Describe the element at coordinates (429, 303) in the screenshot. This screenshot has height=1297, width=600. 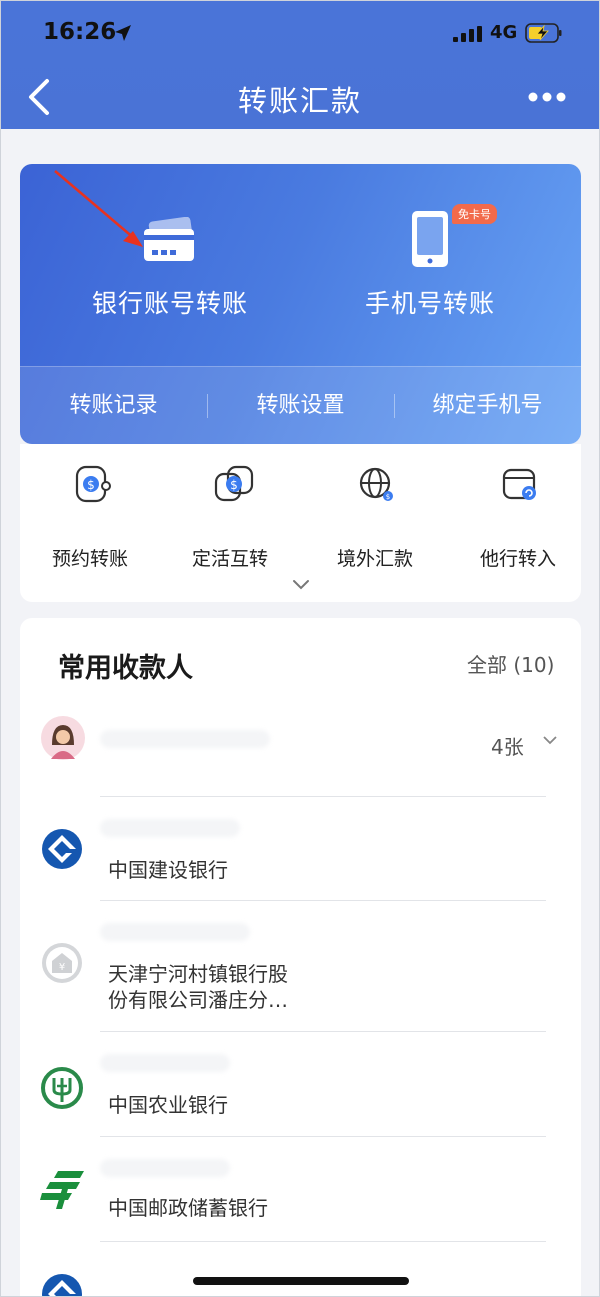
I see `phone-transfer-label: 手机号转账` at that location.